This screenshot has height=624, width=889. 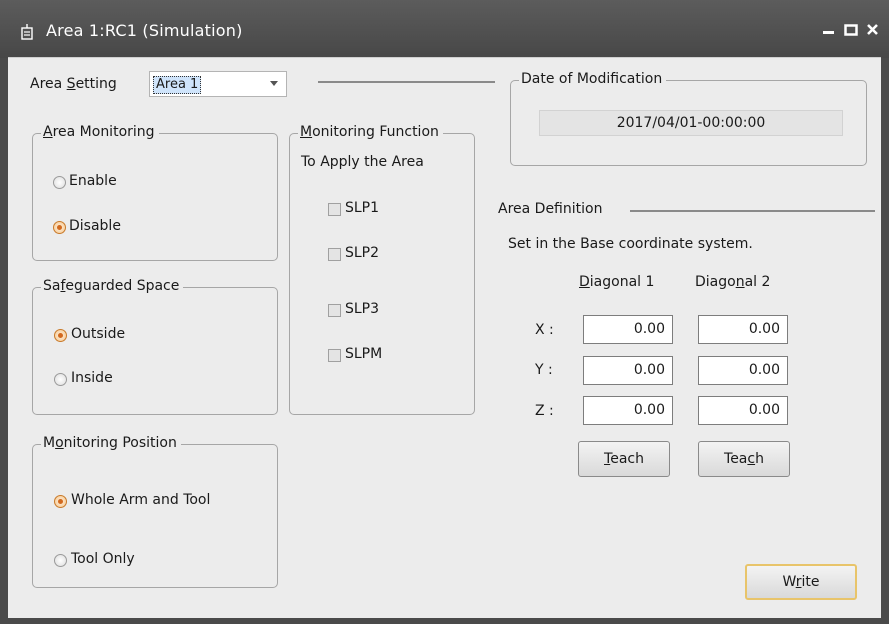 What do you see at coordinates (60, 501) in the screenshot?
I see `position-whole-arm-radio` at bounding box center [60, 501].